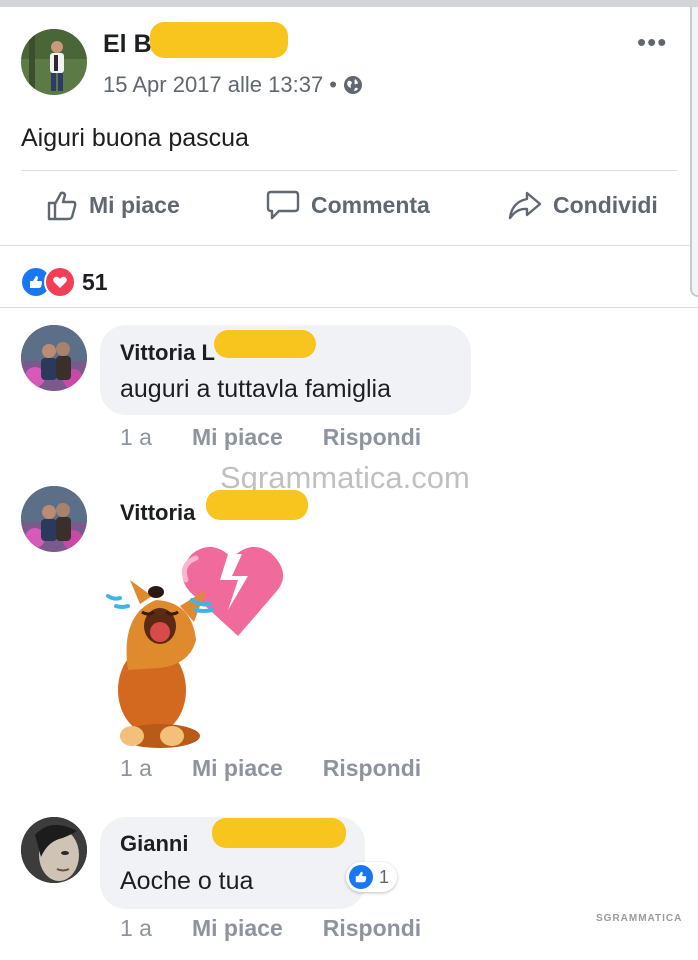 Image resolution: width=698 pixels, height=960 pixels. What do you see at coordinates (54, 62) in the screenshot?
I see `author-avatar` at bounding box center [54, 62].